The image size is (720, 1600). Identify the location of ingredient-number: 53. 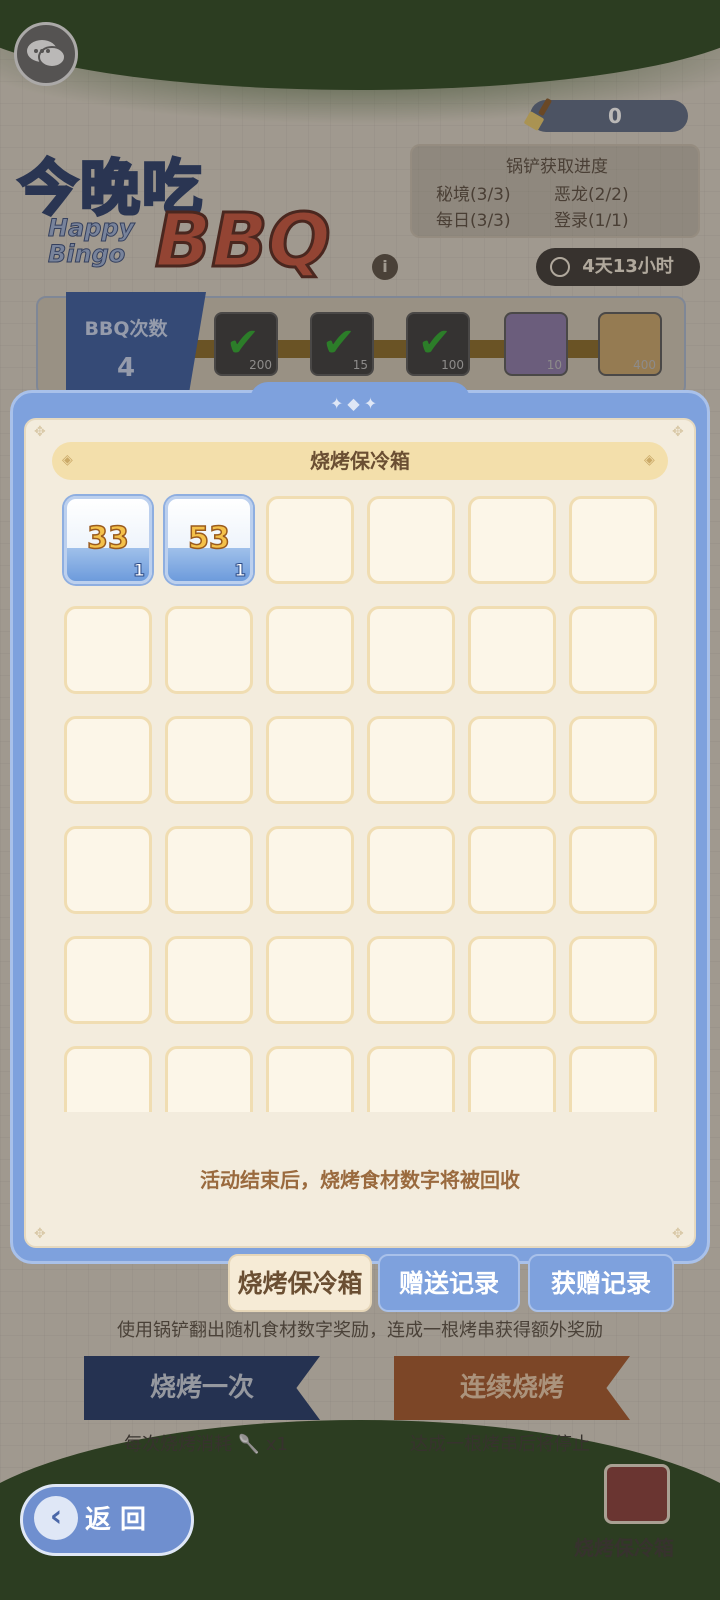
(208, 538).